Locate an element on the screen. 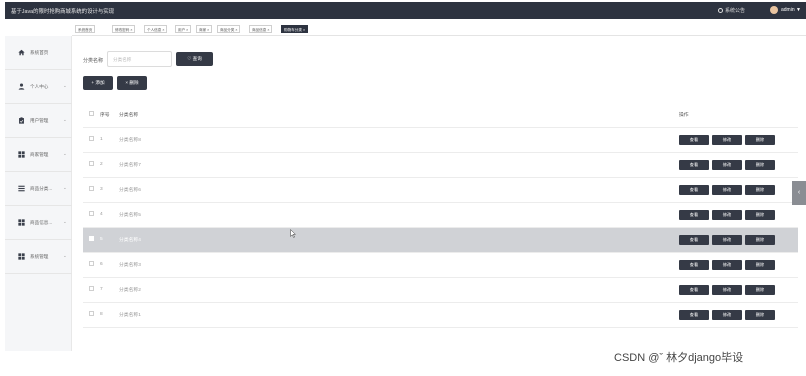  sidebar-item-system-management: 系统管理 ⌄ is located at coordinates (38, 257).